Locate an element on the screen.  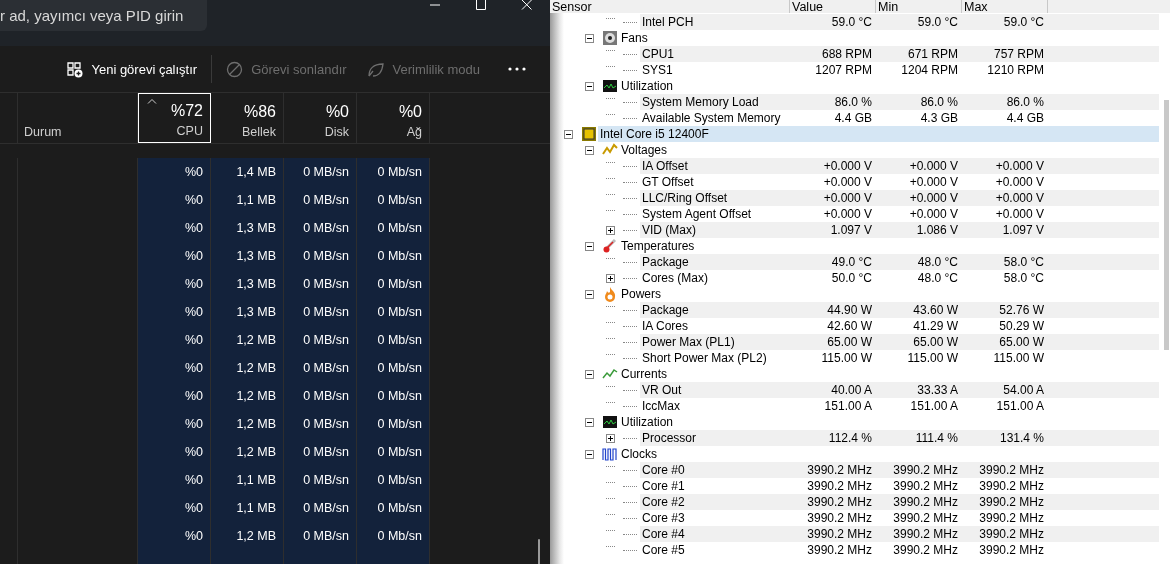
fan-icon is located at coordinates (610, 38).